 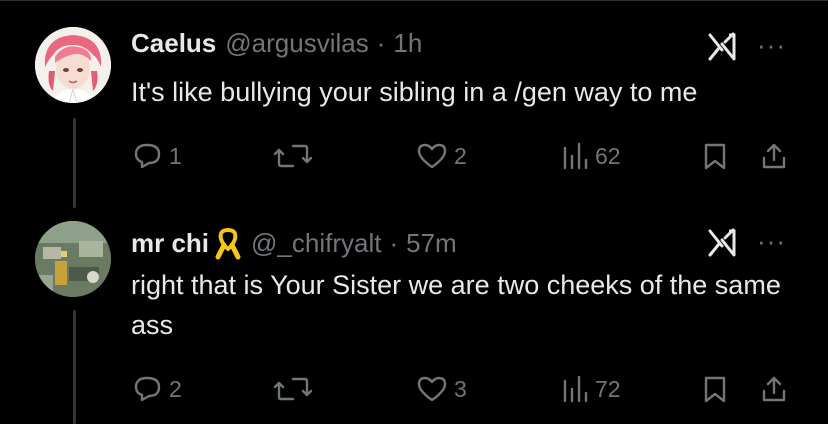 What do you see at coordinates (608, 388) in the screenshot?
I see `view-count: 72` at bounding box center [608, 388].